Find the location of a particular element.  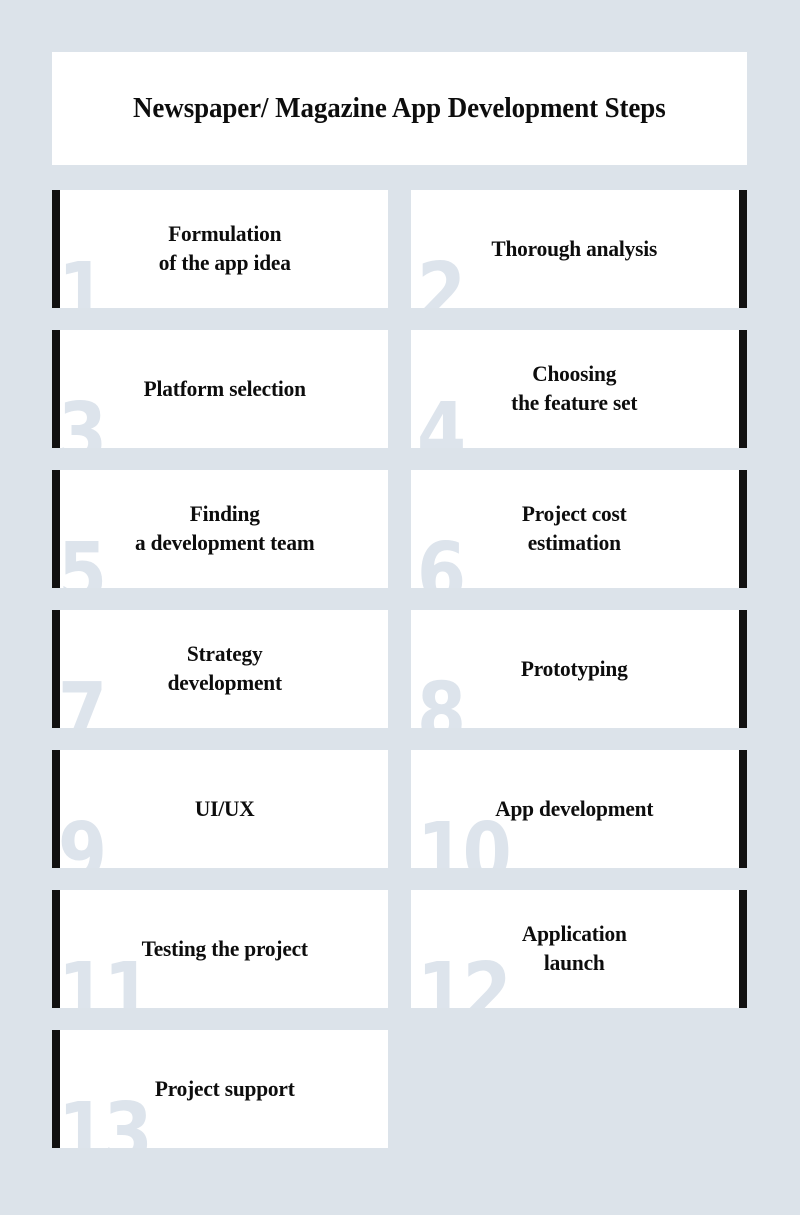

step-label: Prototyping is located at coordinates (574, 668).